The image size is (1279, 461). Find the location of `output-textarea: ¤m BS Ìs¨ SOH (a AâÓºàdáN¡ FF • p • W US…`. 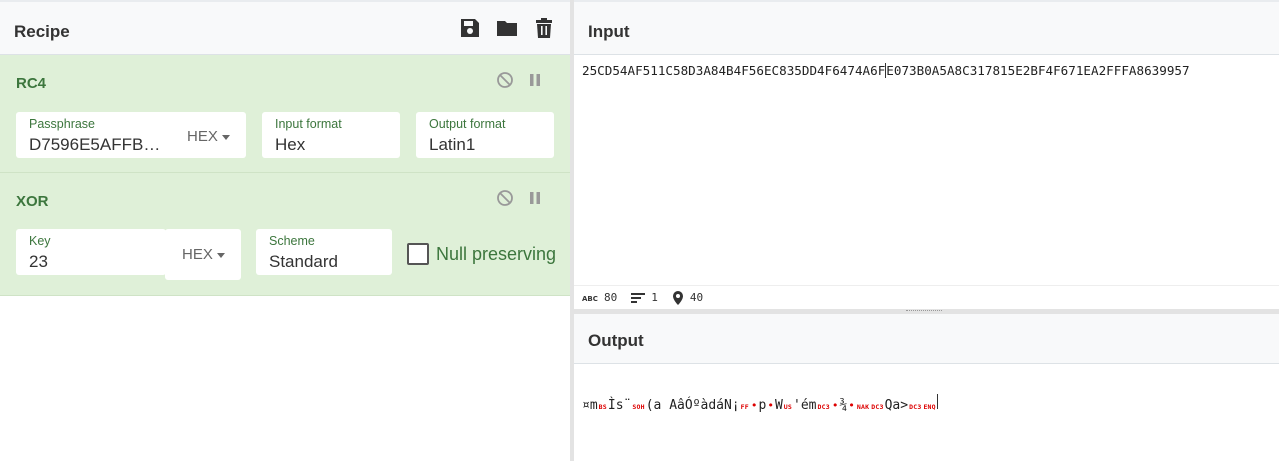

output-textarea: ¤m BS Ìs¨ SOH (a AâÓºàdáN¡ FF • p • W US… is located at coordinates (760, 403).